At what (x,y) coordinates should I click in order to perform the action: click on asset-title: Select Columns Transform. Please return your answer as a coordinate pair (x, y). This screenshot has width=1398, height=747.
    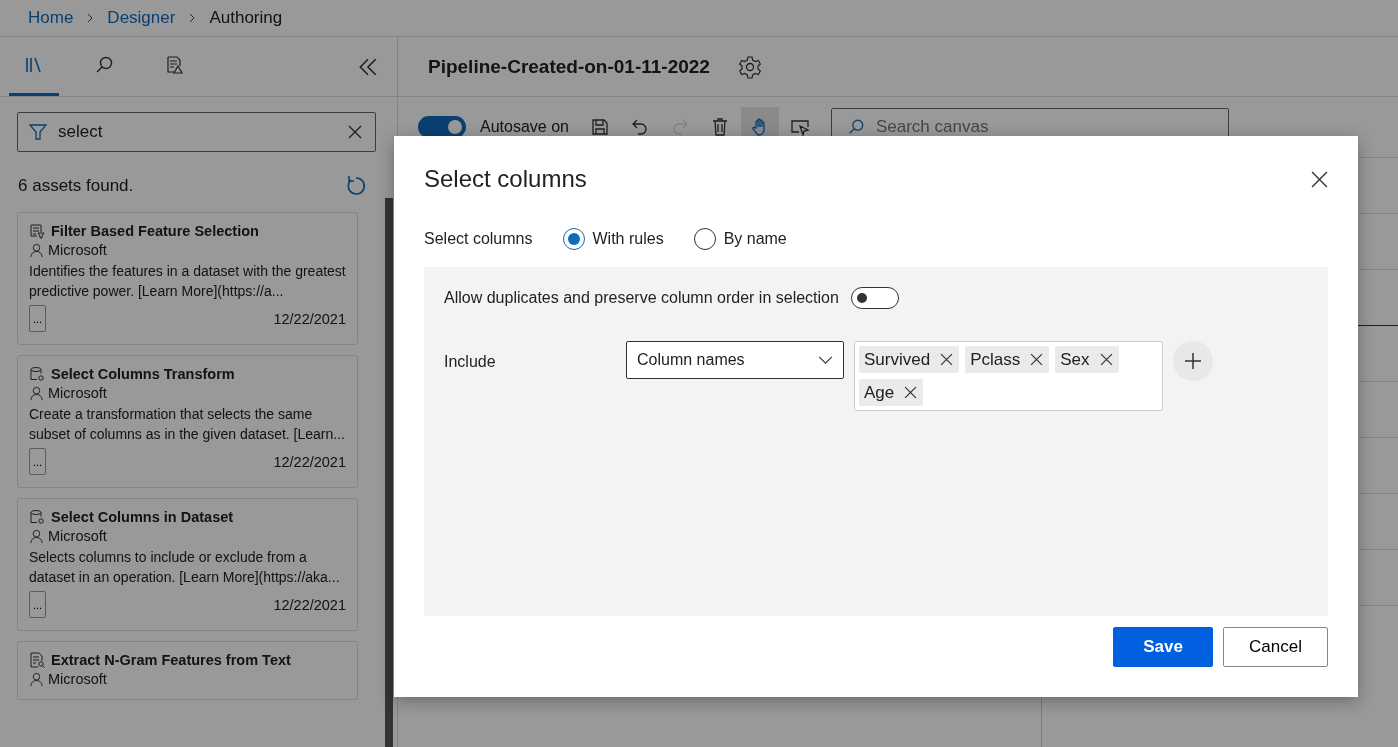
    Looking at the image, I should click on (143, 374).